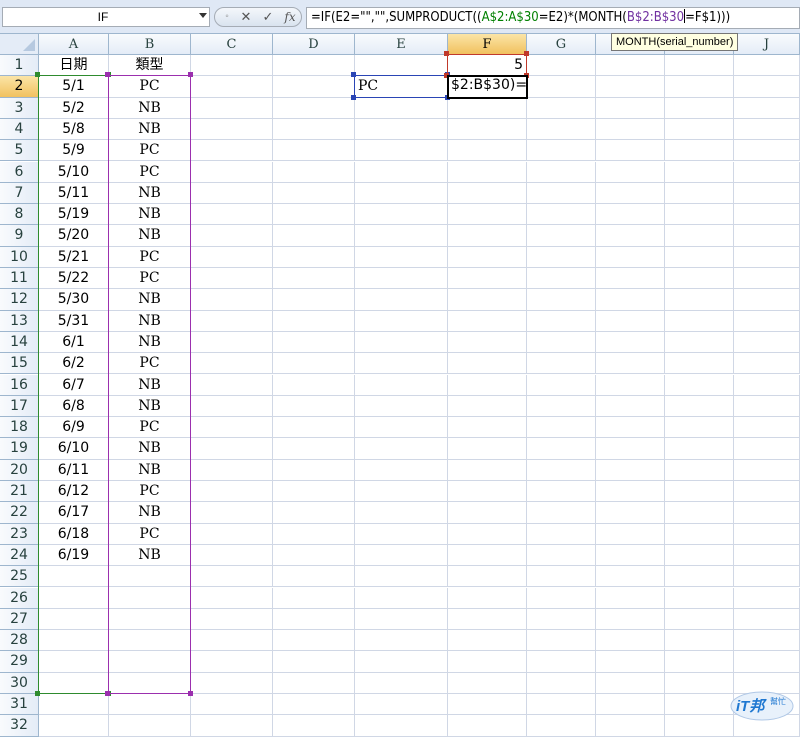 Image resolution: width=800 pixels, height=737 pixels. Describe the element at coordinates (699, 534) in the screenshot. I see `cell-i23` at that location.